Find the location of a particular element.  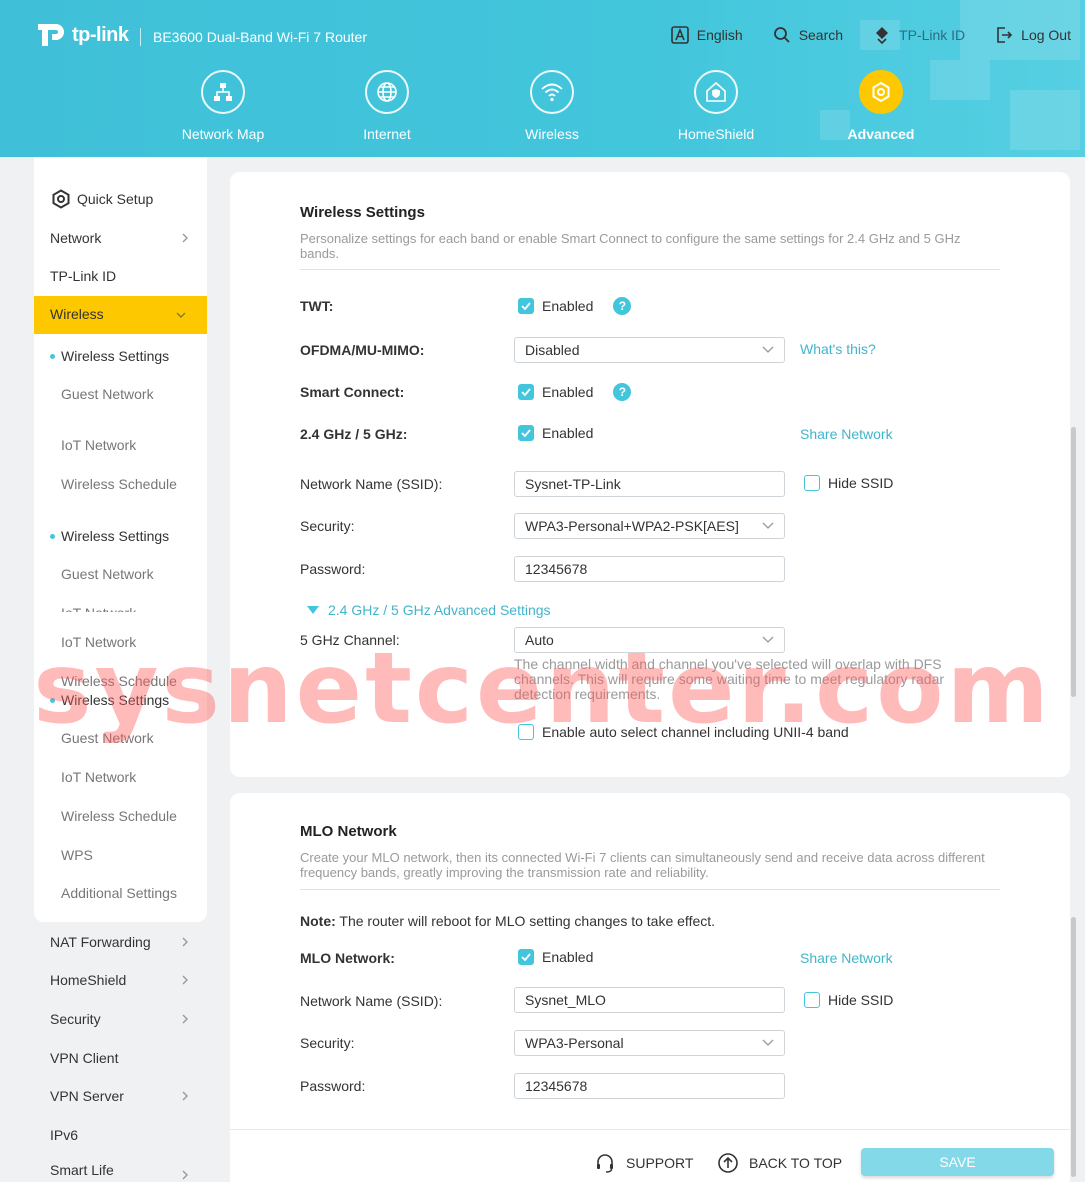

band-row: Enabled is located at coordinates (555, 433).